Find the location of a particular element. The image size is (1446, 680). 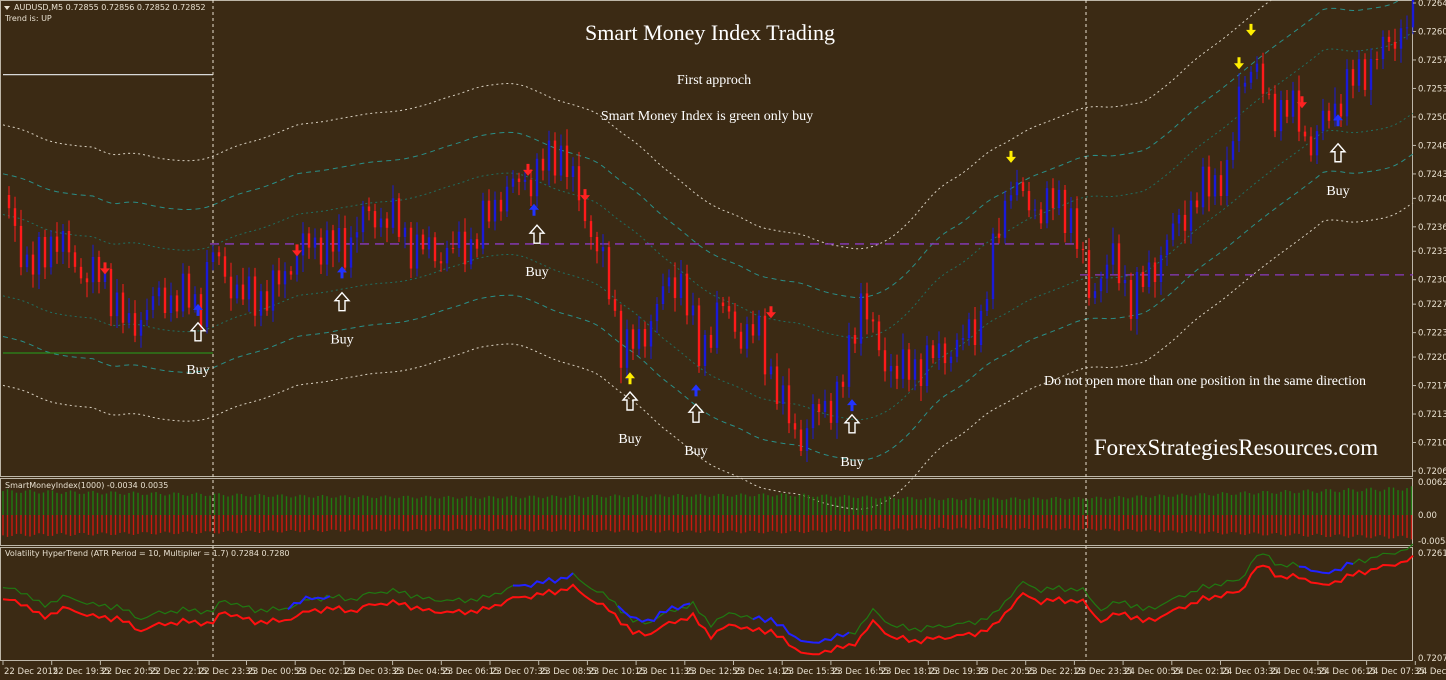

buy-arrow-icon is located at coordinates (1338, 152).